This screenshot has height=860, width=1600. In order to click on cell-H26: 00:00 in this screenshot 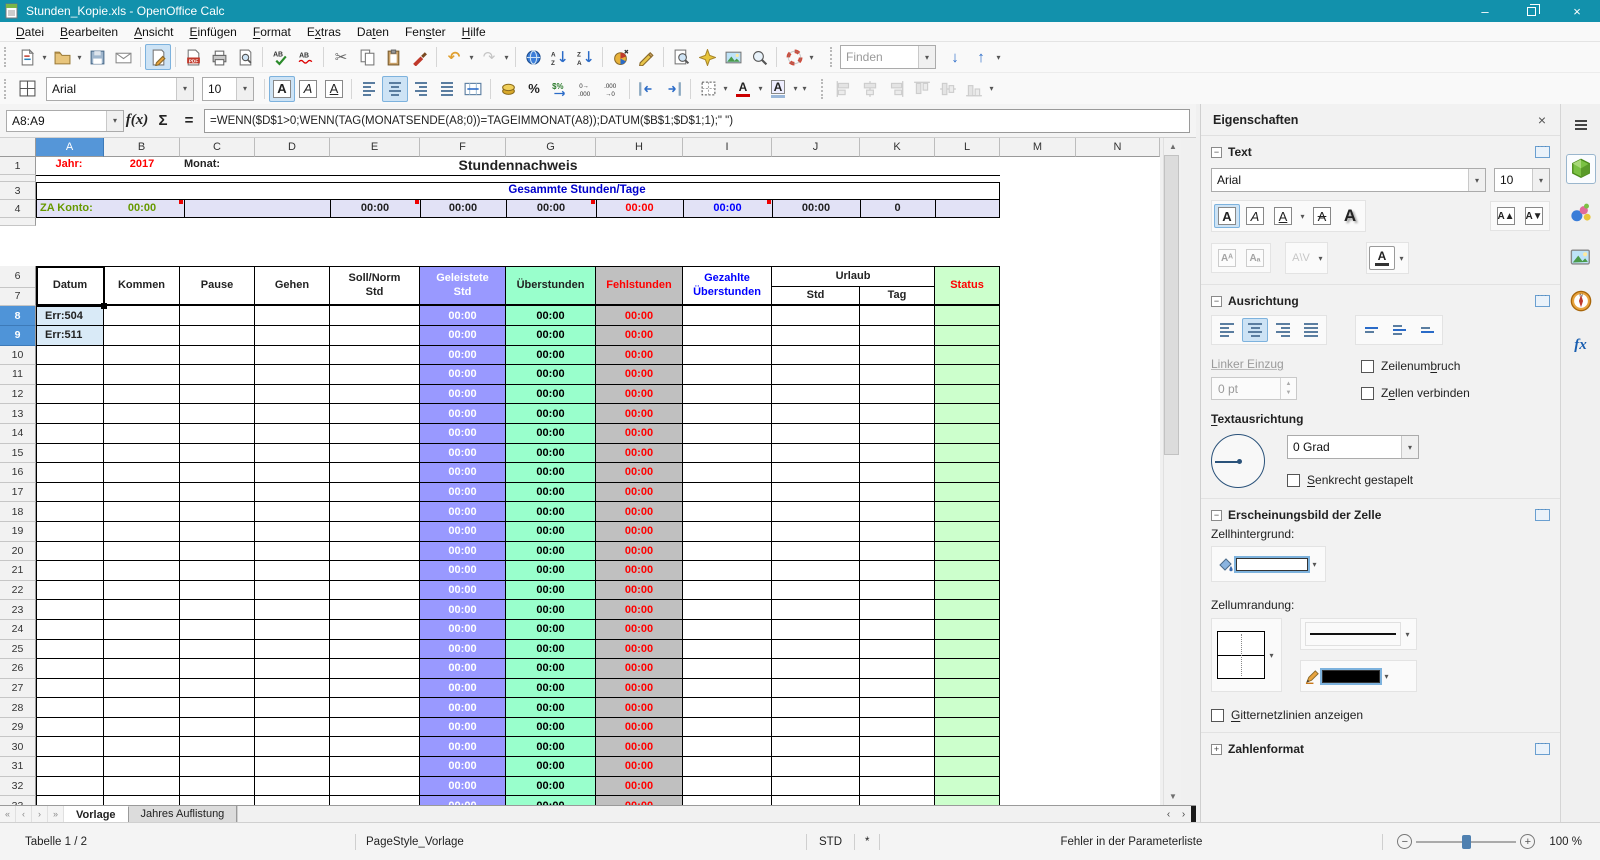, I will do `click(639, 669)`.